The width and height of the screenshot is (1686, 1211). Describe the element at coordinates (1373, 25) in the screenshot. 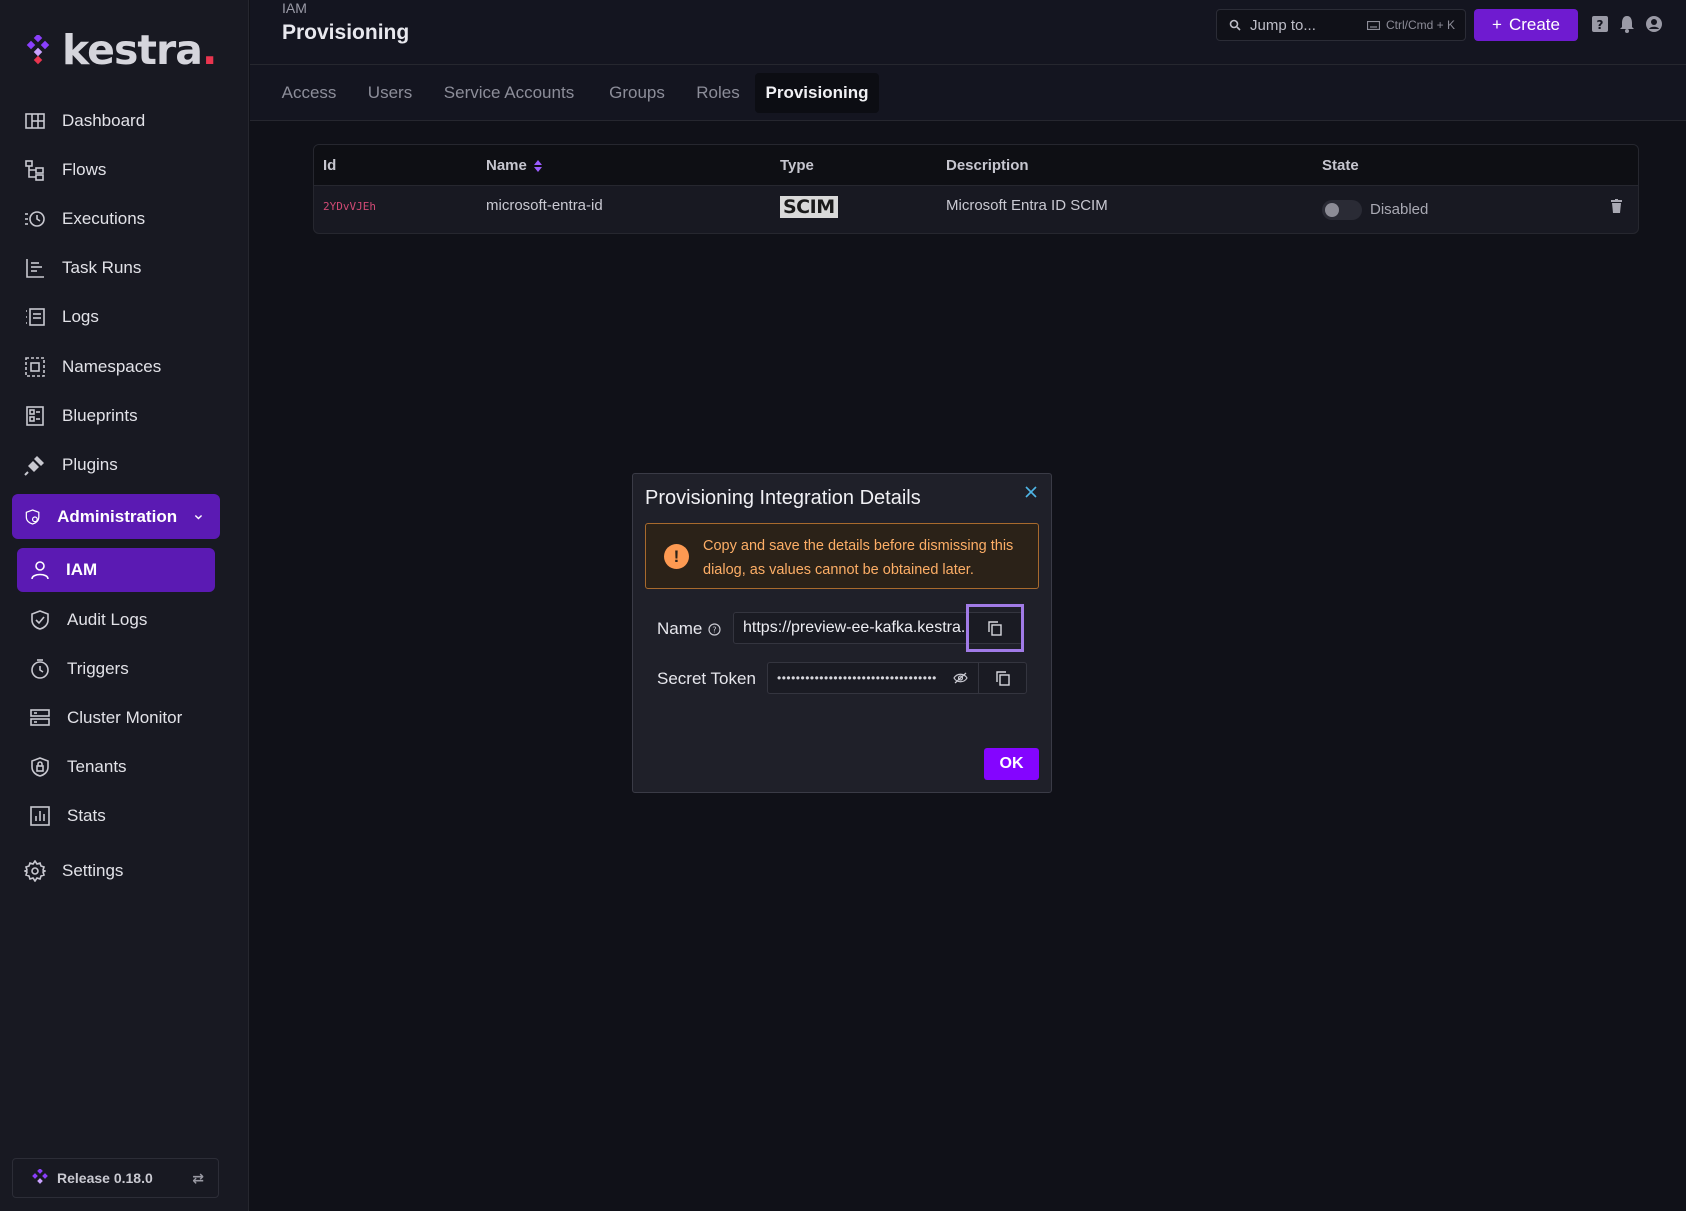

I see `keyboard-icon` at that location.